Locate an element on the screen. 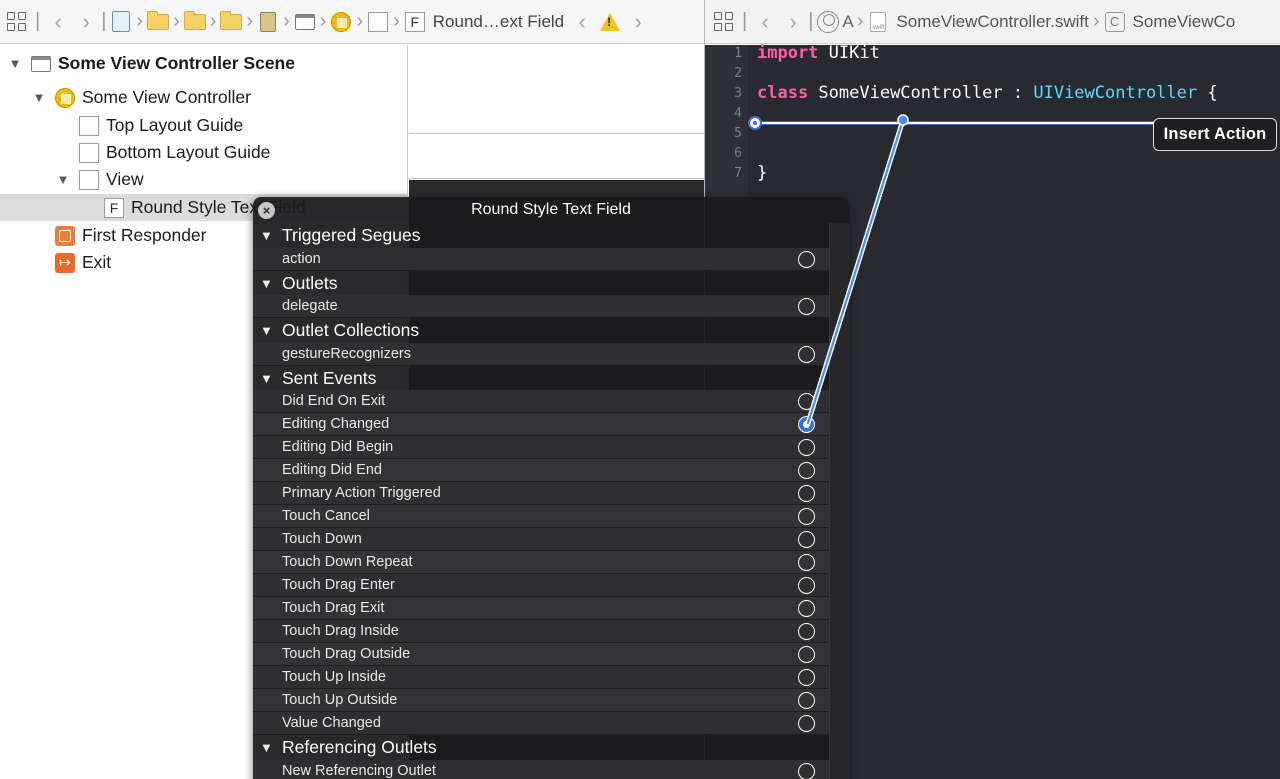  previous-issue-button: ‹ is located at coordinates (582, 22).